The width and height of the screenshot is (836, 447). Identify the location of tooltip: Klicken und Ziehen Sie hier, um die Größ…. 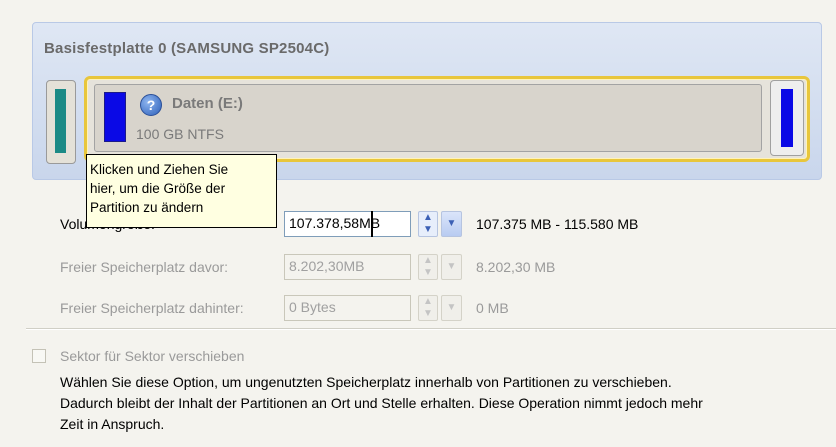
(181, 191).